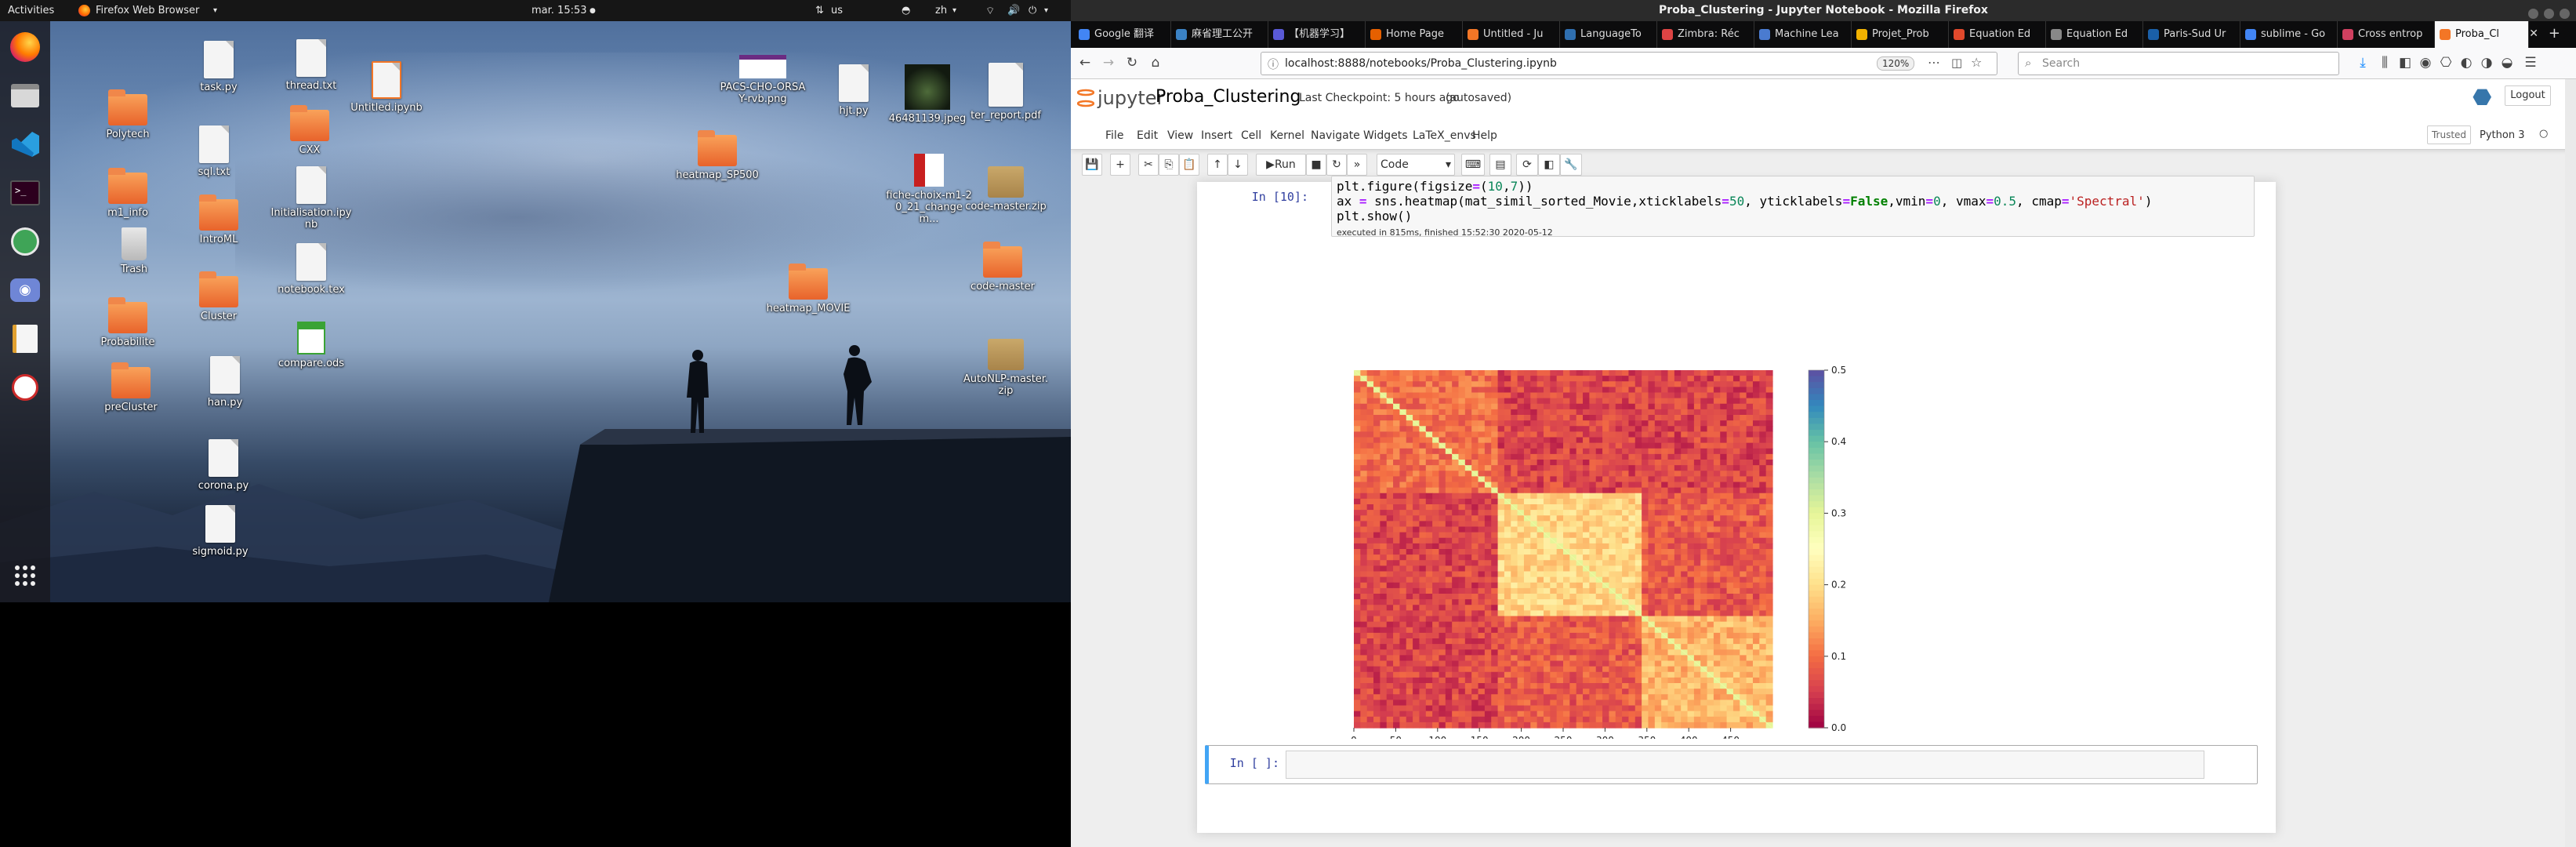 This screenshot has width=2576, height=847. I want to click on menu-cell: Cell, so click(1251, 135).